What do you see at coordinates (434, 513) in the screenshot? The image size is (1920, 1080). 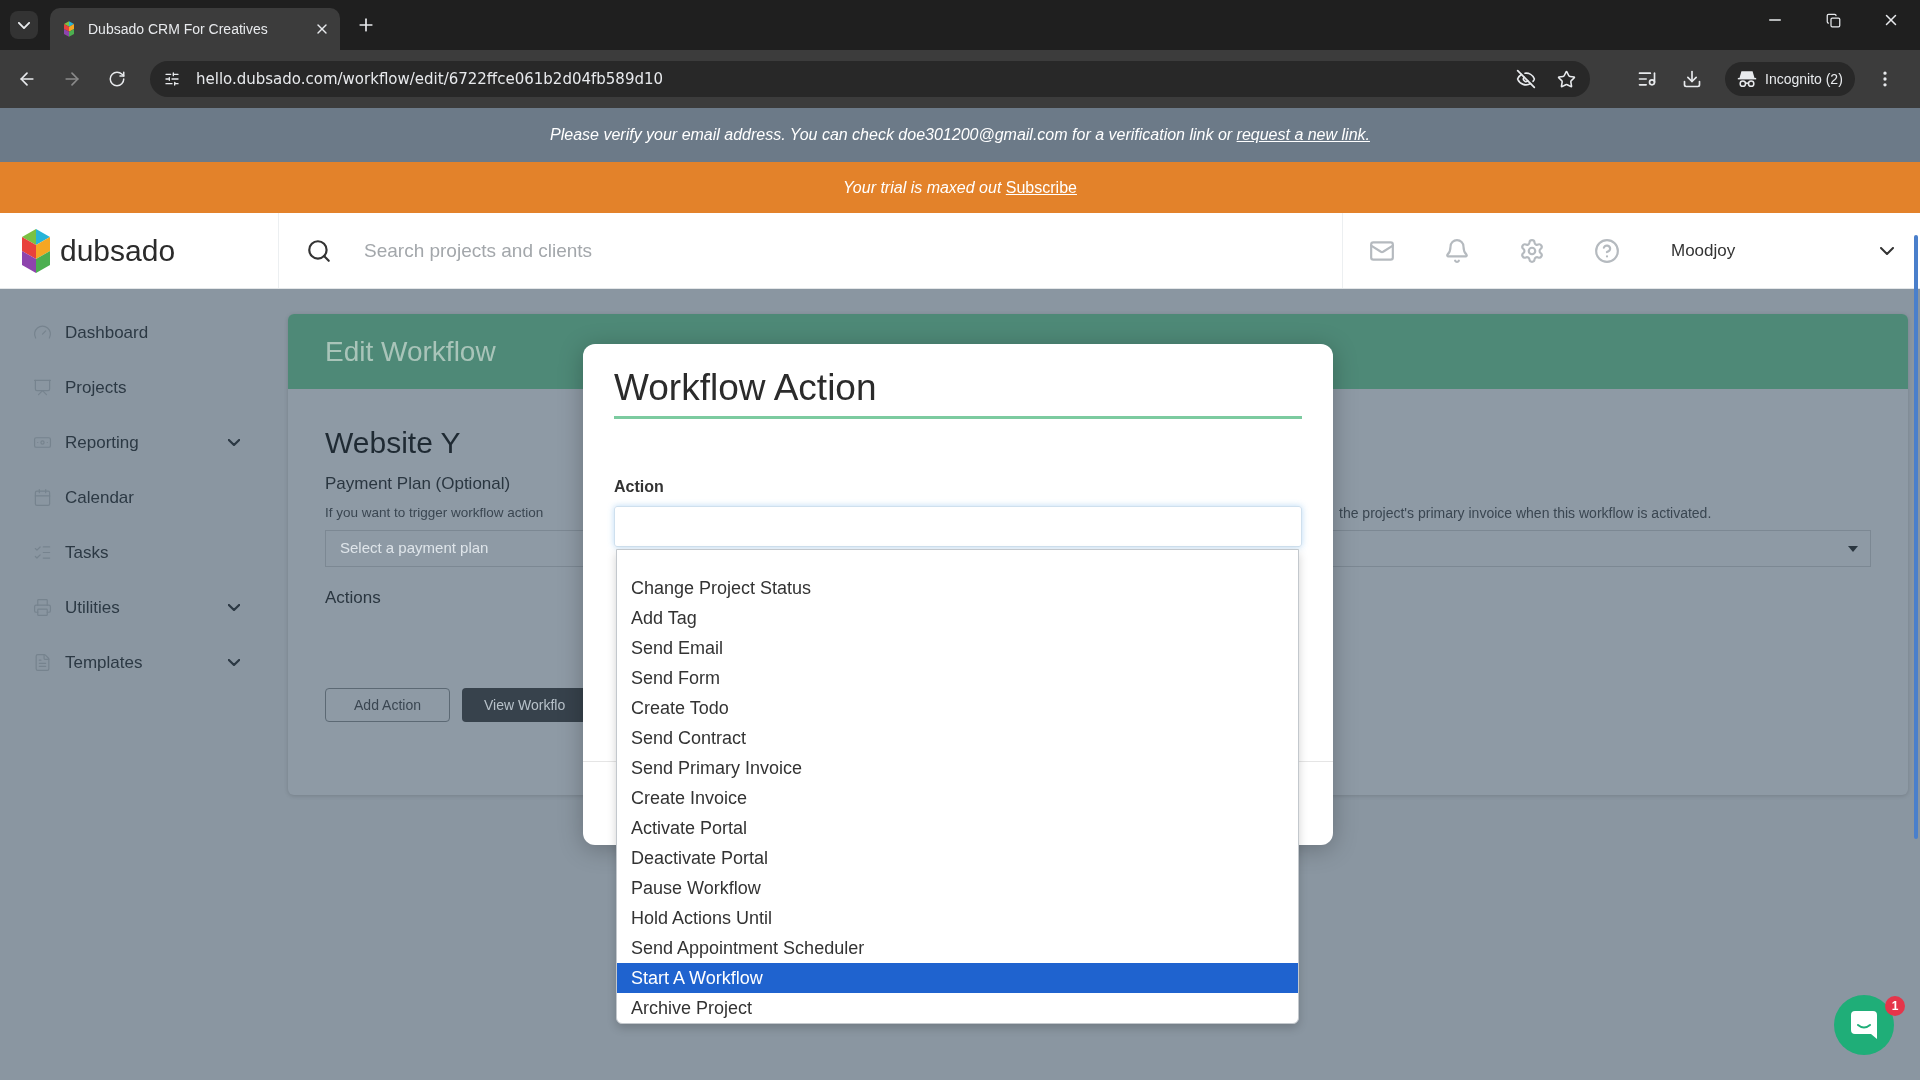 I see `hint-text: If you want to trigger workflow action` at bounding box center [434, 513].